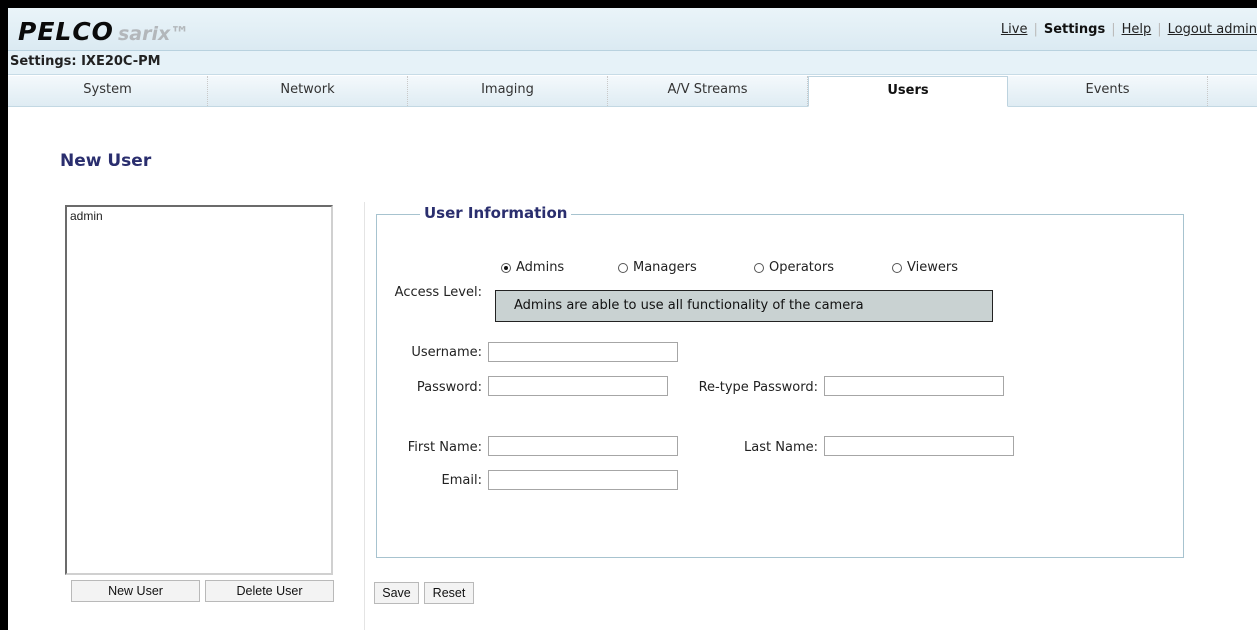 Image resolution: width=1257 pixels, height=630 pixels. Describe the element at coordinates (1137, 29) in the screenshot. I see `help-link: Help` at that location.